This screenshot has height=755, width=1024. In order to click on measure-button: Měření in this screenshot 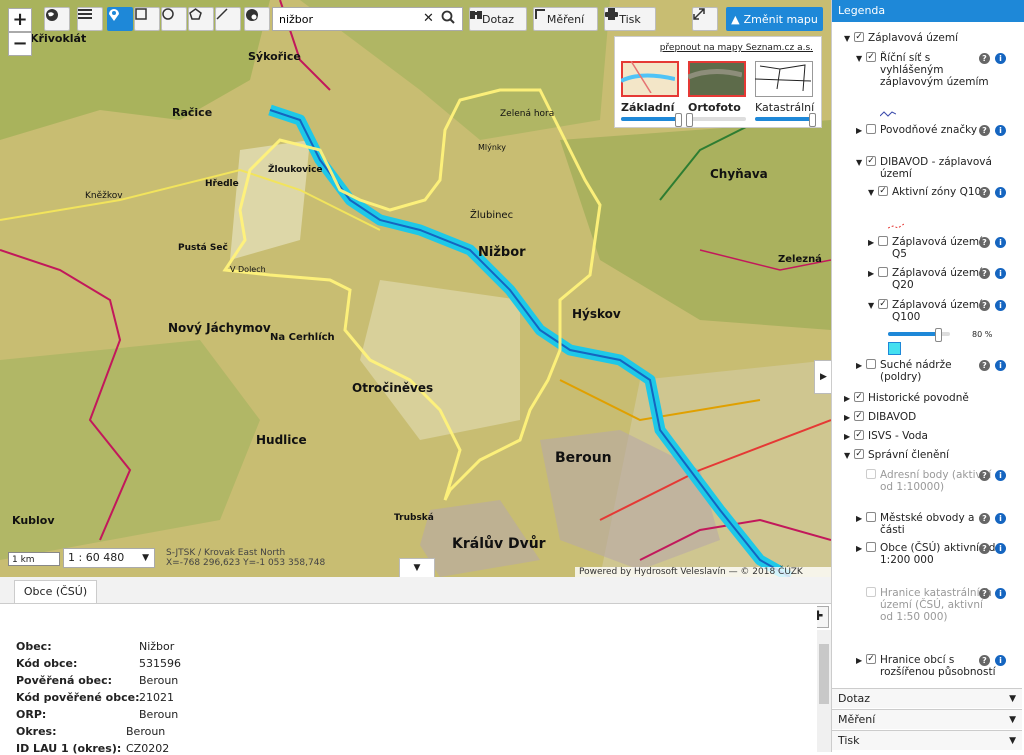, I will do `click(565, 19)`.